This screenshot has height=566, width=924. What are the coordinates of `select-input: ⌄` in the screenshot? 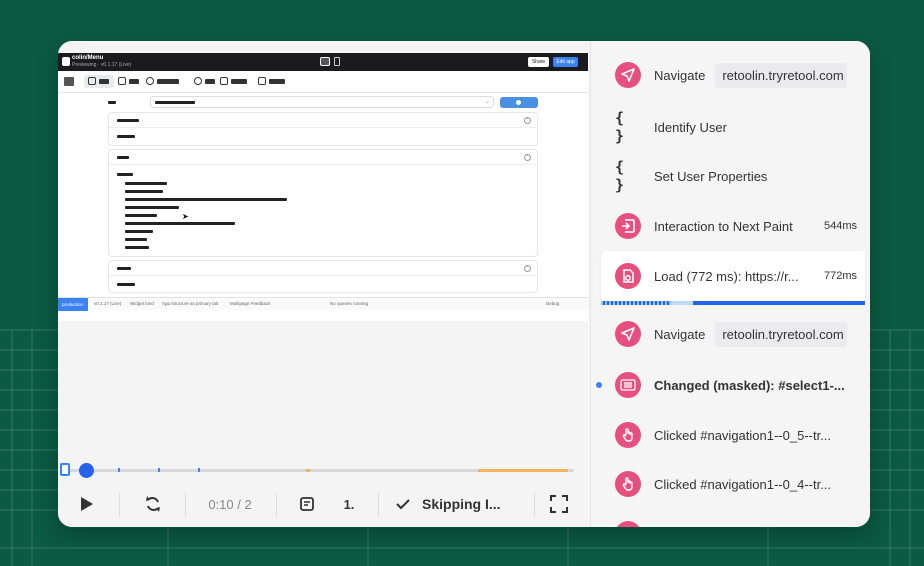 It's located at (322, 102).